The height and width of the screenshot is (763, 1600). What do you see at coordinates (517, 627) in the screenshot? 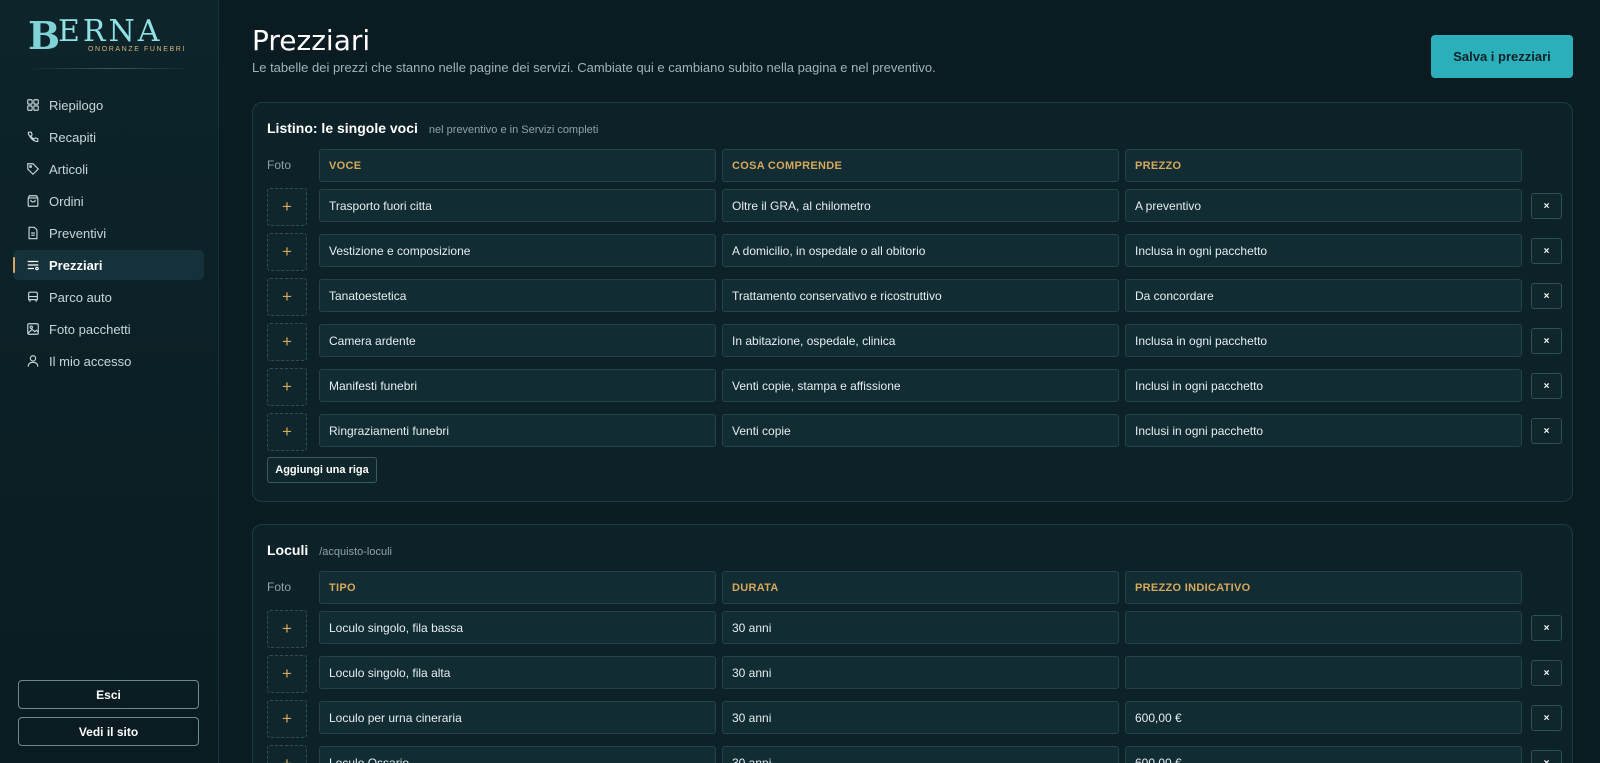
I see `tipo-field: Loculo singolo, fila bassa` at bounding box center [517, 627].